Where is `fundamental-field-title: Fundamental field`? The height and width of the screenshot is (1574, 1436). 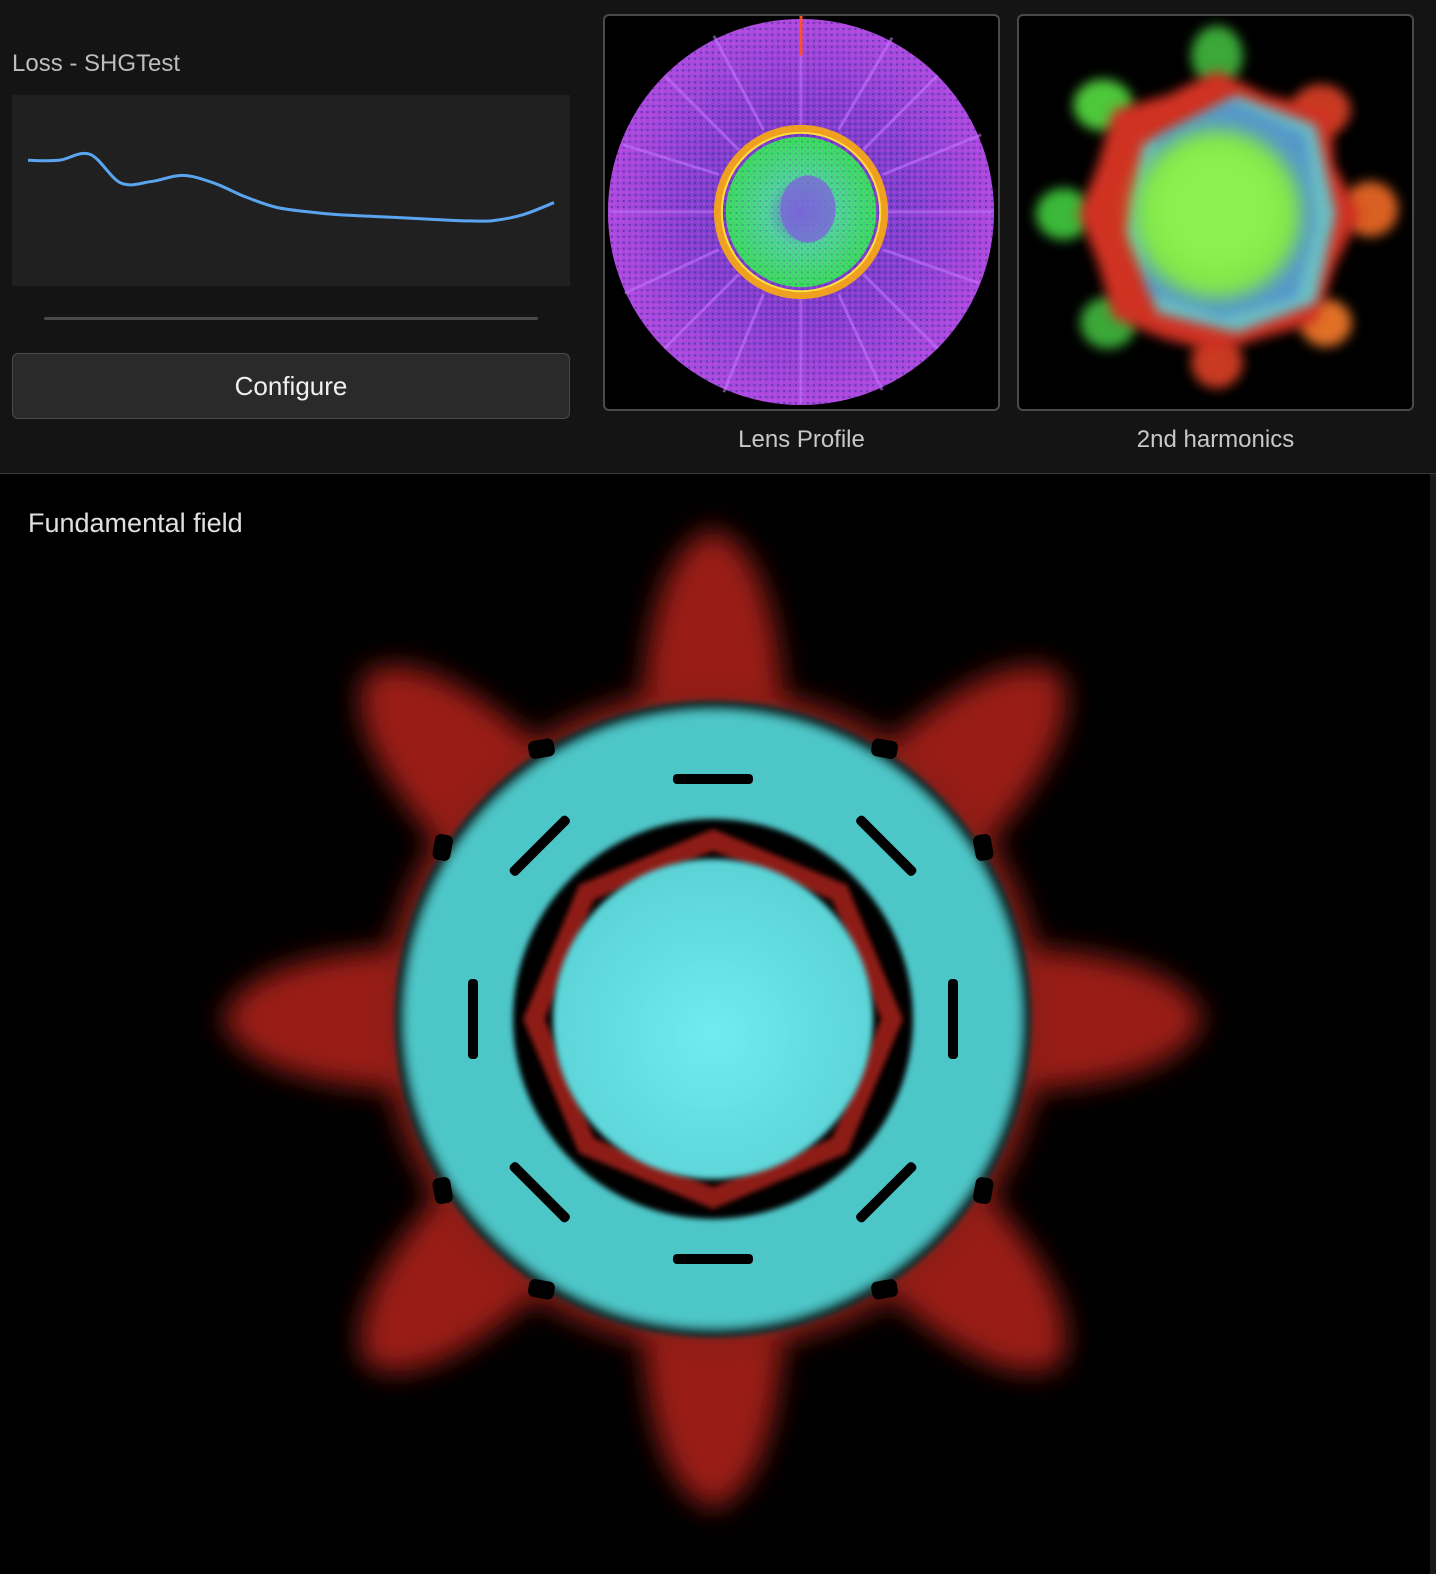
fundamental-field-title: Fundamental field is located at coordinates (135, 523).